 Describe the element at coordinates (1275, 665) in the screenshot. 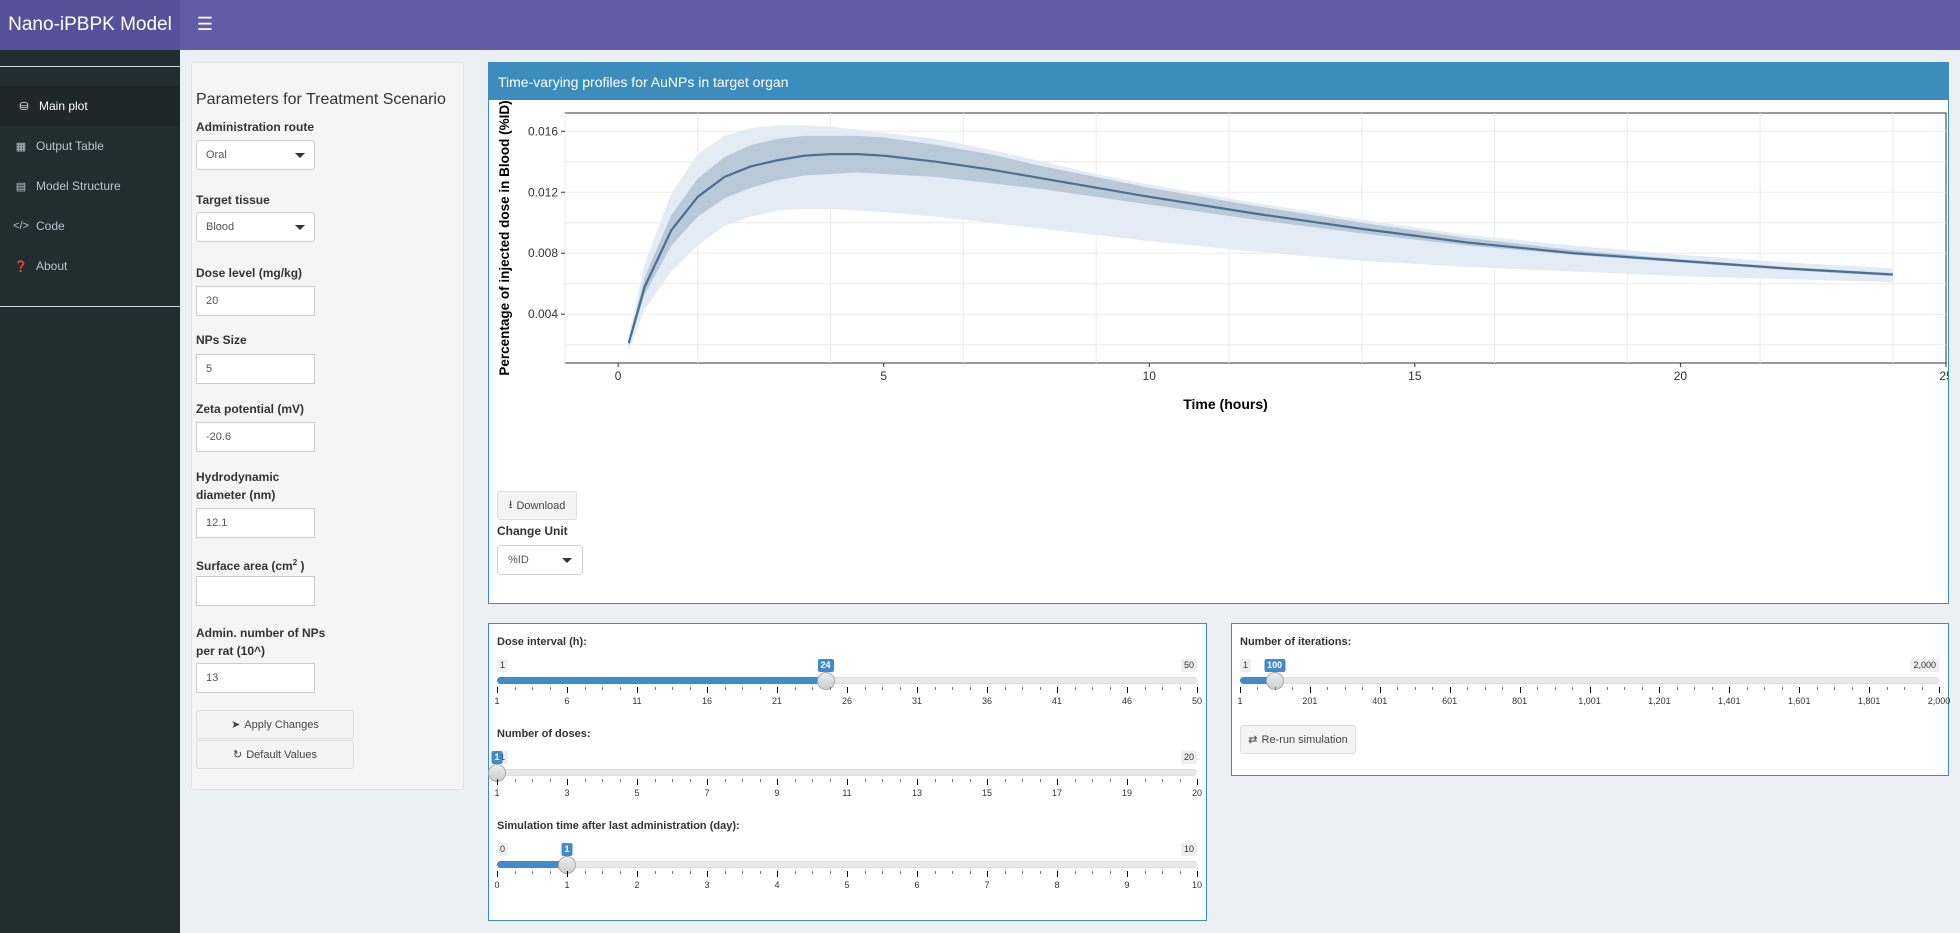

I see `slider-value: 100` at that location.